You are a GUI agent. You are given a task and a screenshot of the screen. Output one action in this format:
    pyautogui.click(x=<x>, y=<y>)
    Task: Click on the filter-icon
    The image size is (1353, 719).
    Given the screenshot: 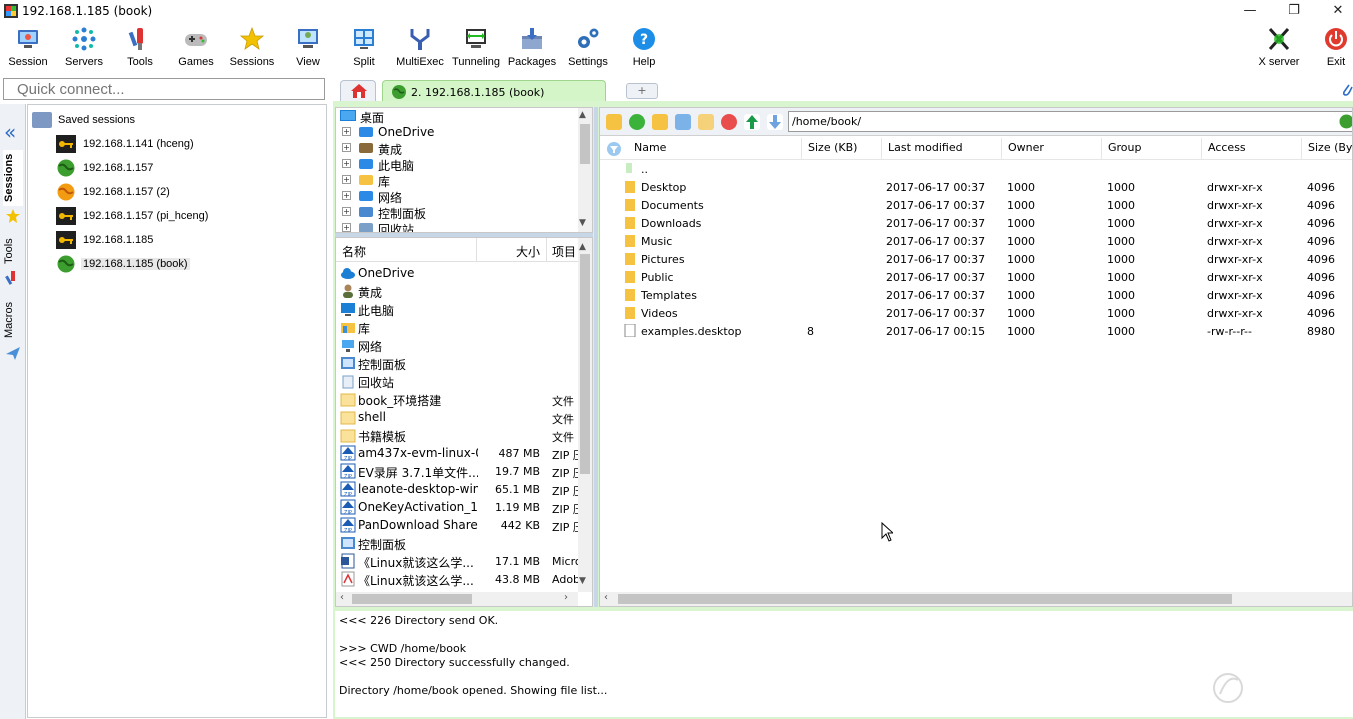 What is the action you would take?
    pyautogui.click(x=614, y=149)
    